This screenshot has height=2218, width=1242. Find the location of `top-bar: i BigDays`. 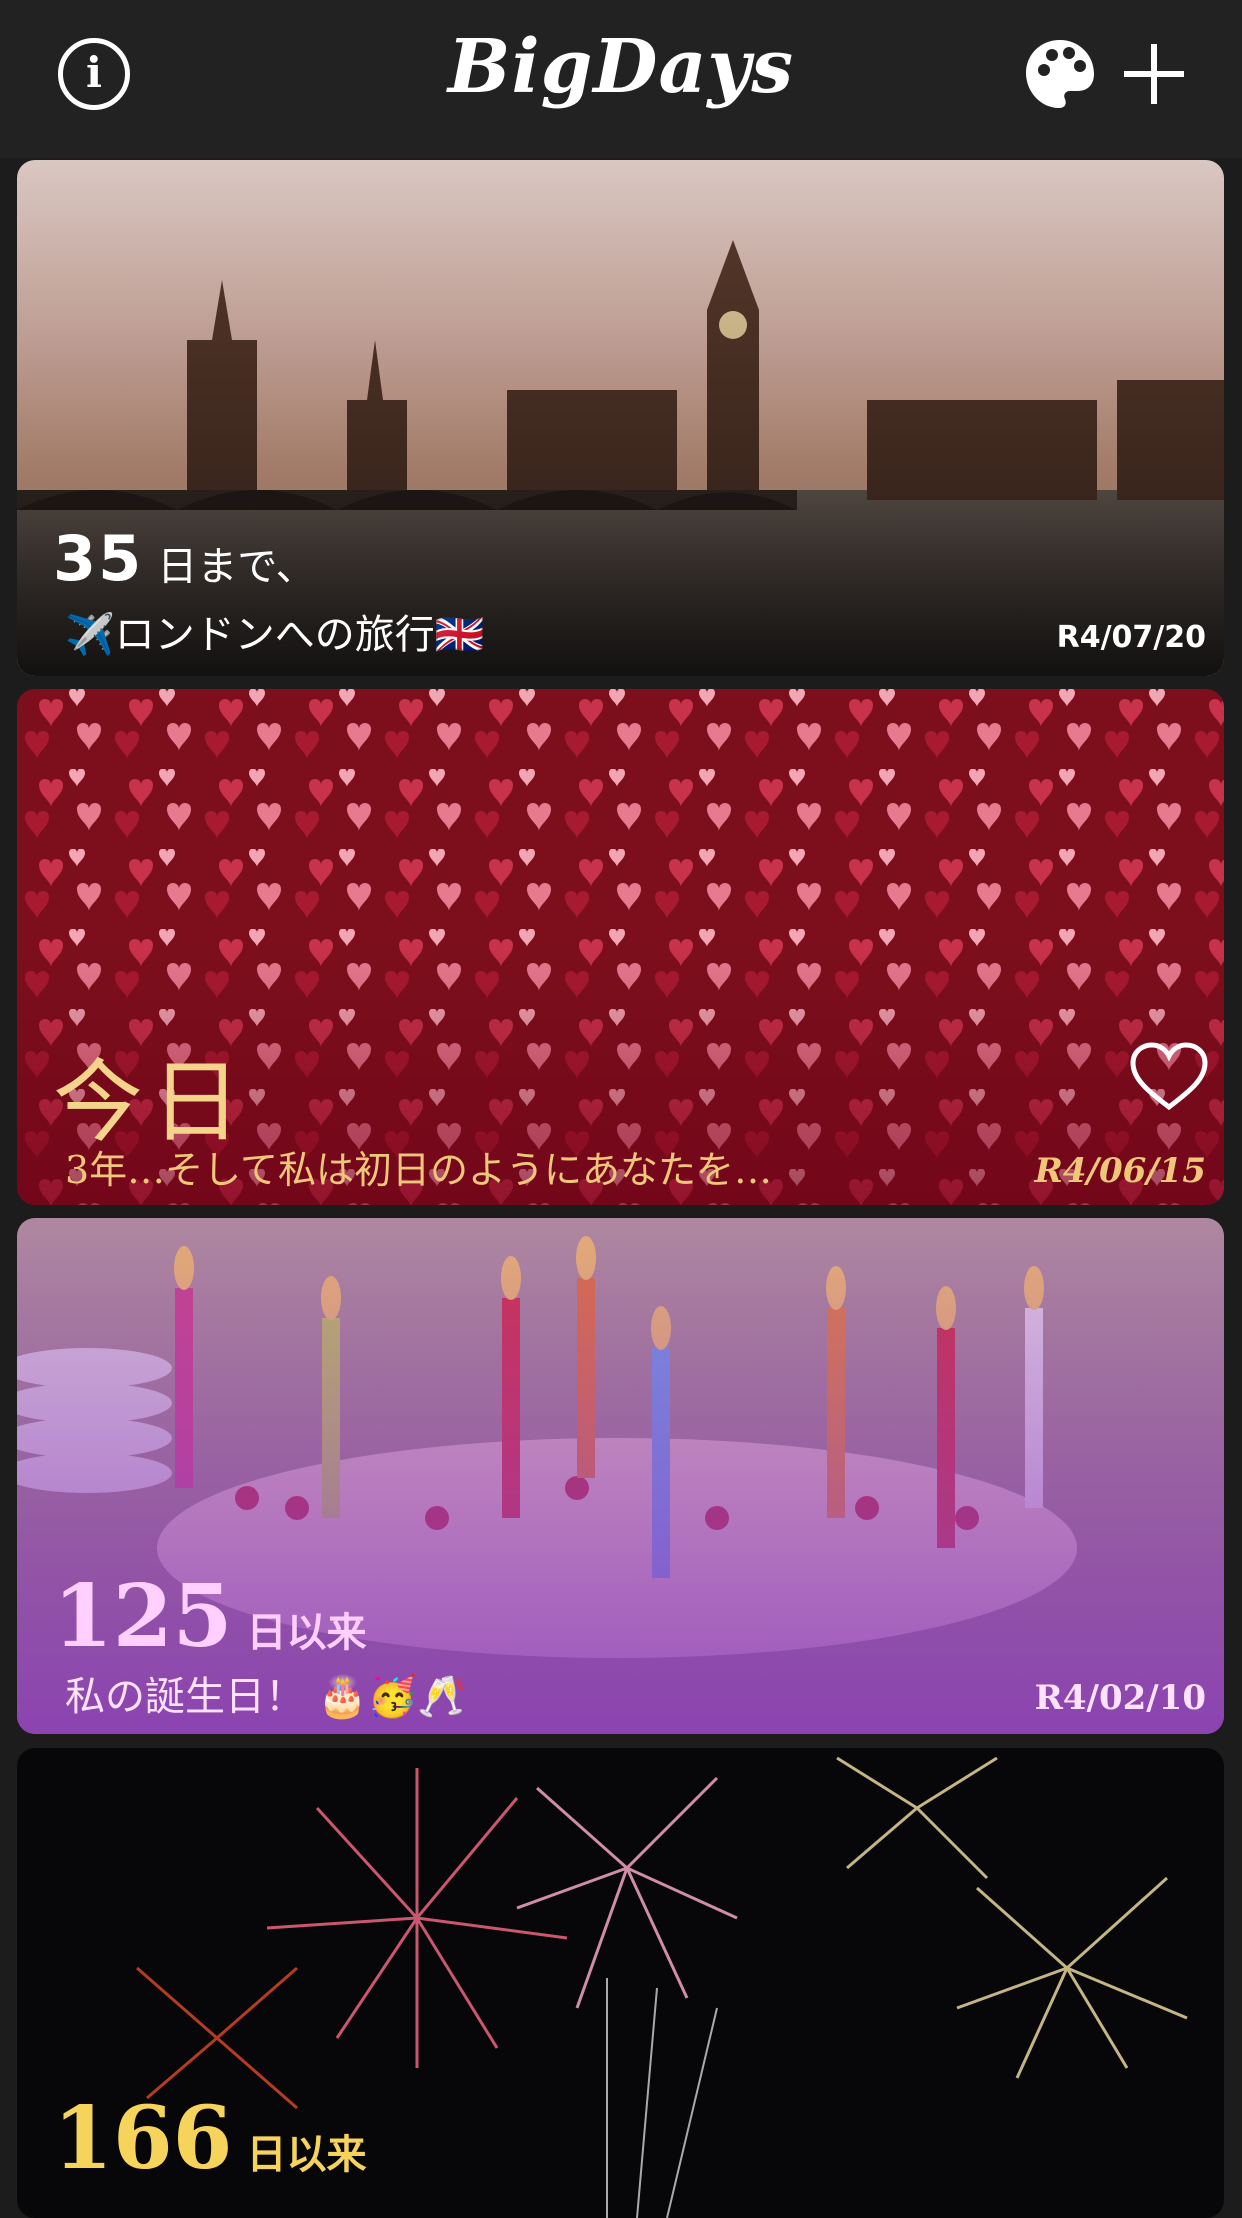

top-bar: i BigDays is located at coordinates (621, 79).